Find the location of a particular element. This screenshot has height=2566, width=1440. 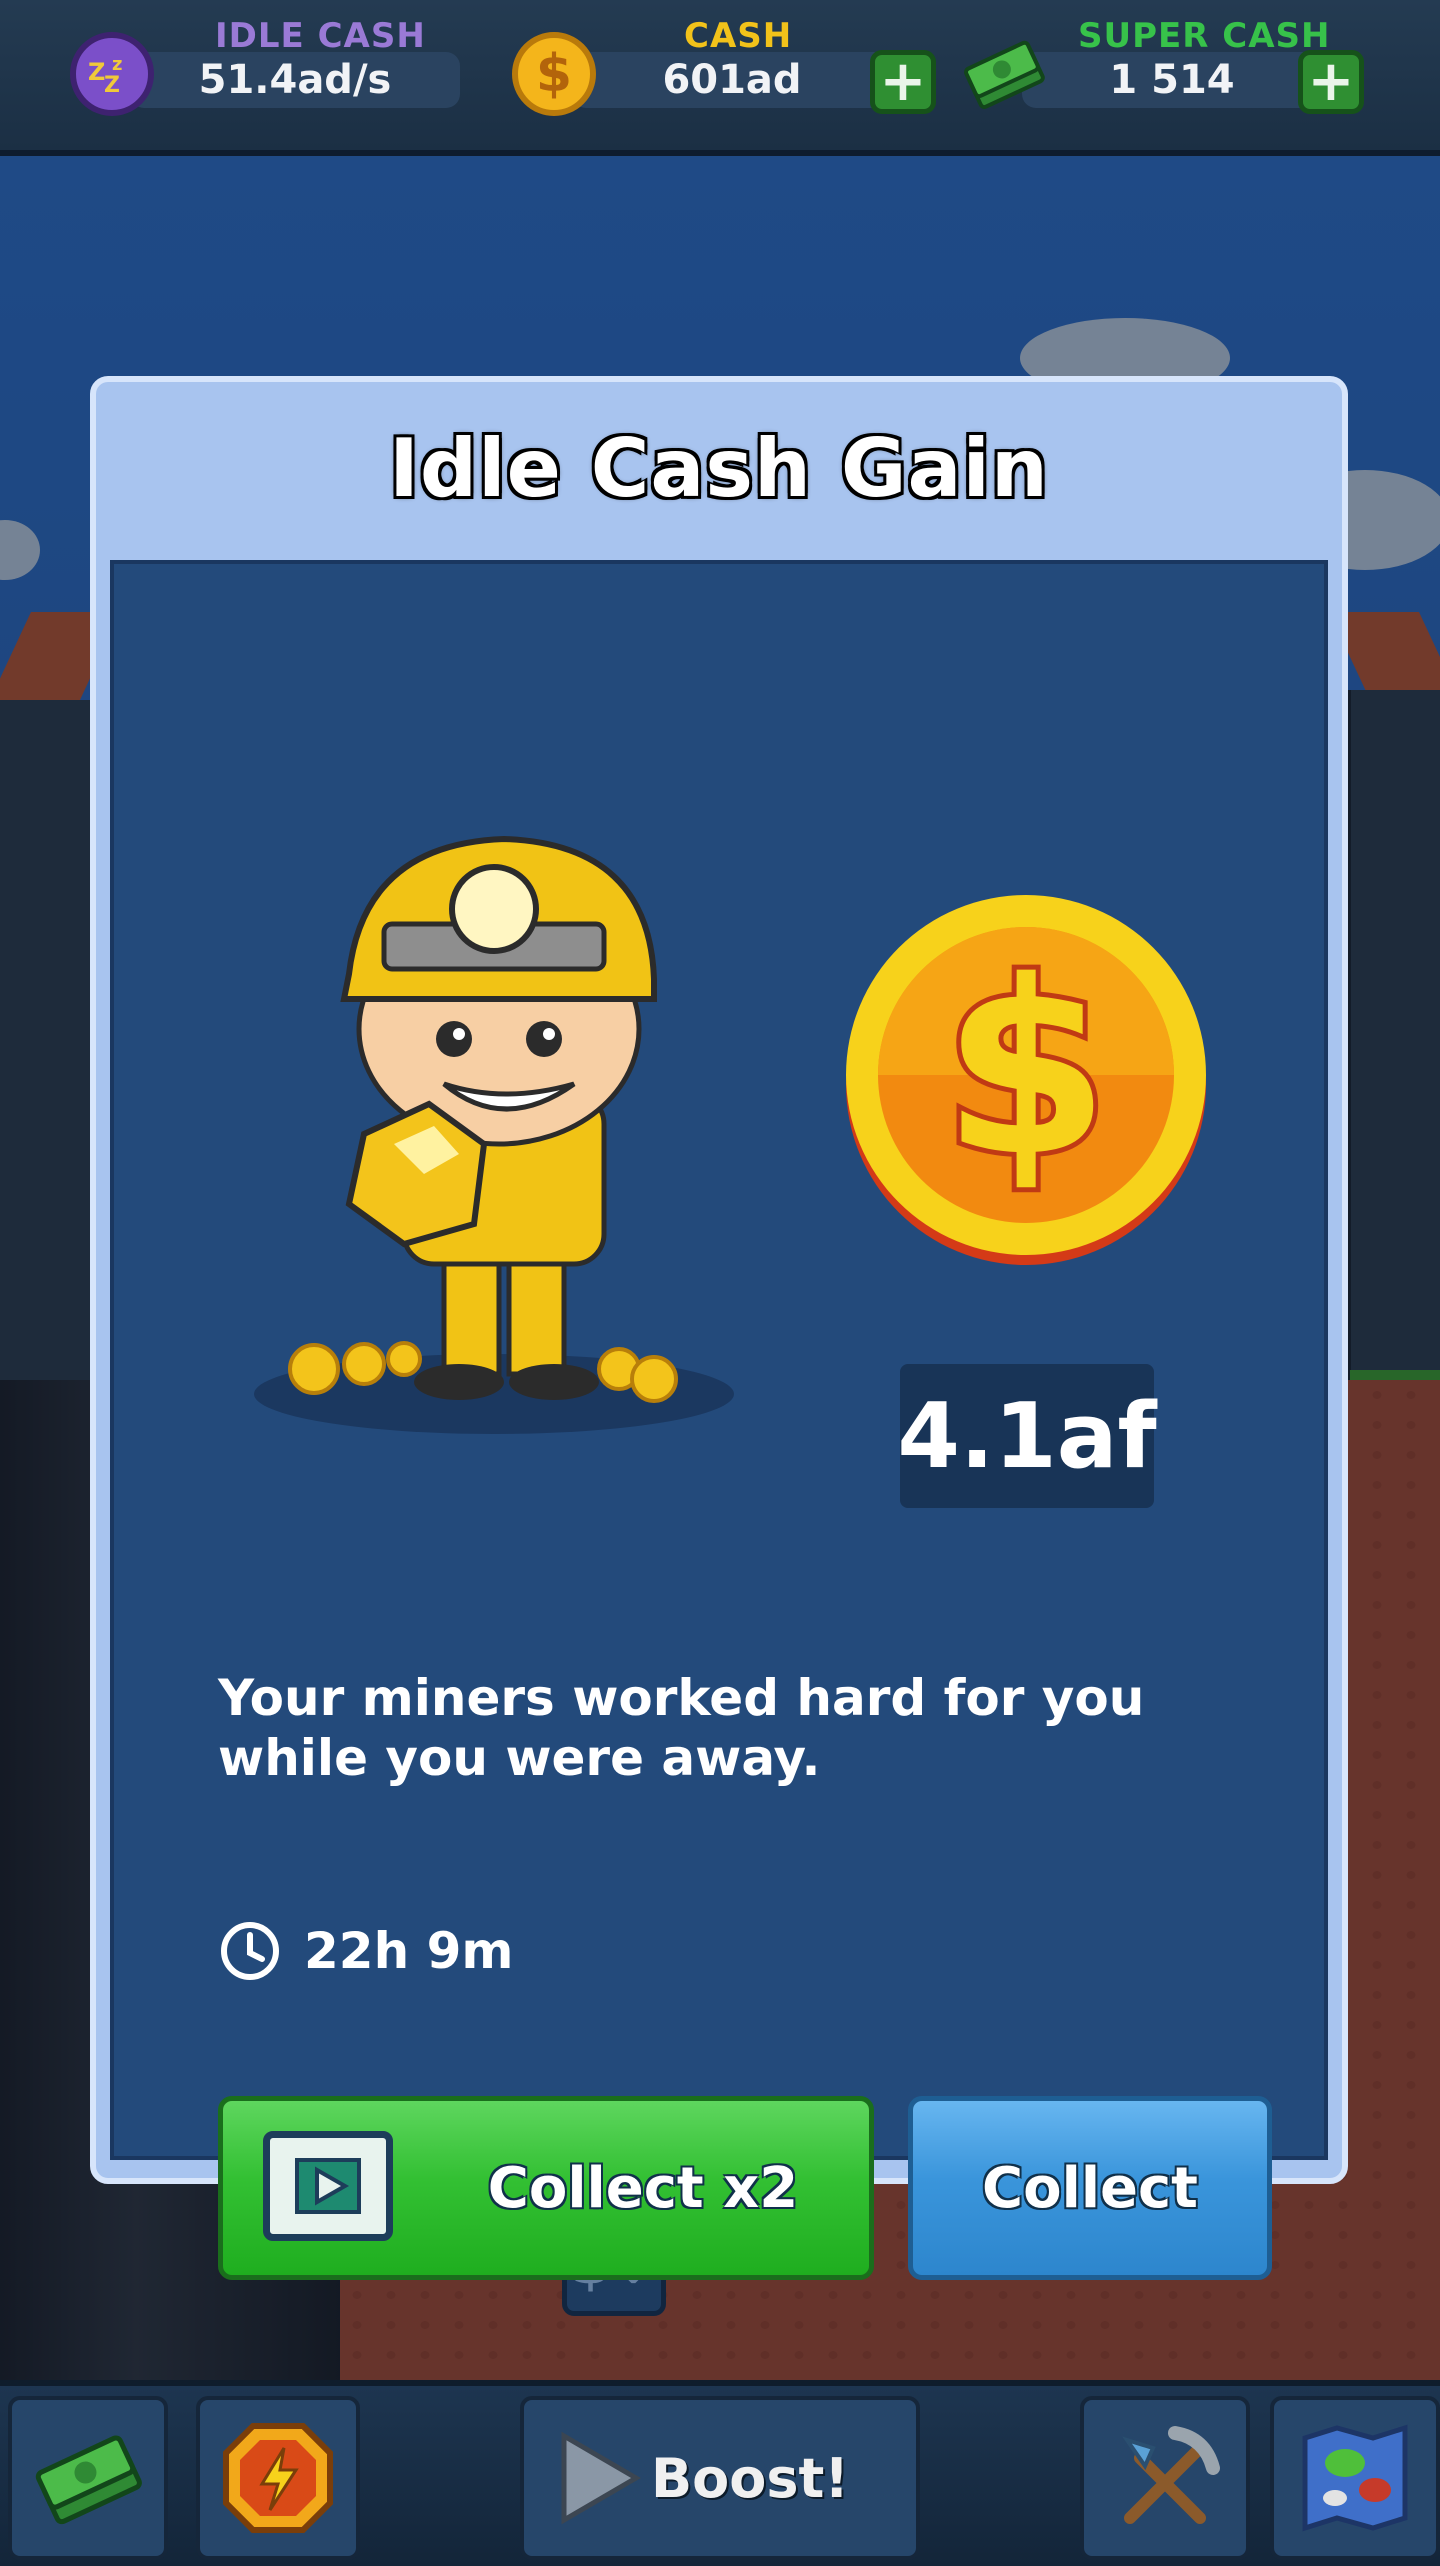

world-map-button is located at coordinates (1355, 2478).